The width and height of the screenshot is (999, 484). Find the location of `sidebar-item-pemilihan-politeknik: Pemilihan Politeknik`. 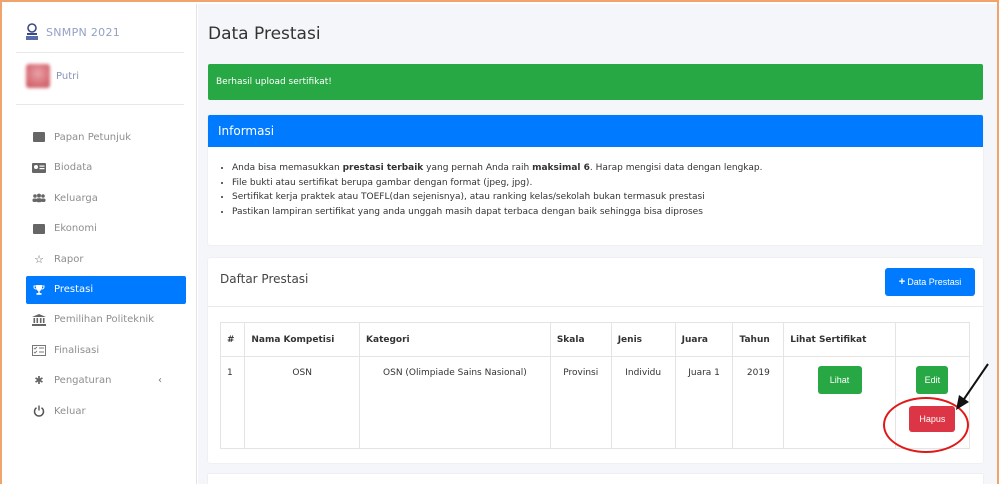

sidebar-item-pemilihan-politeknik: Pemilihan Politeknik is located at coordinates (106, 320).